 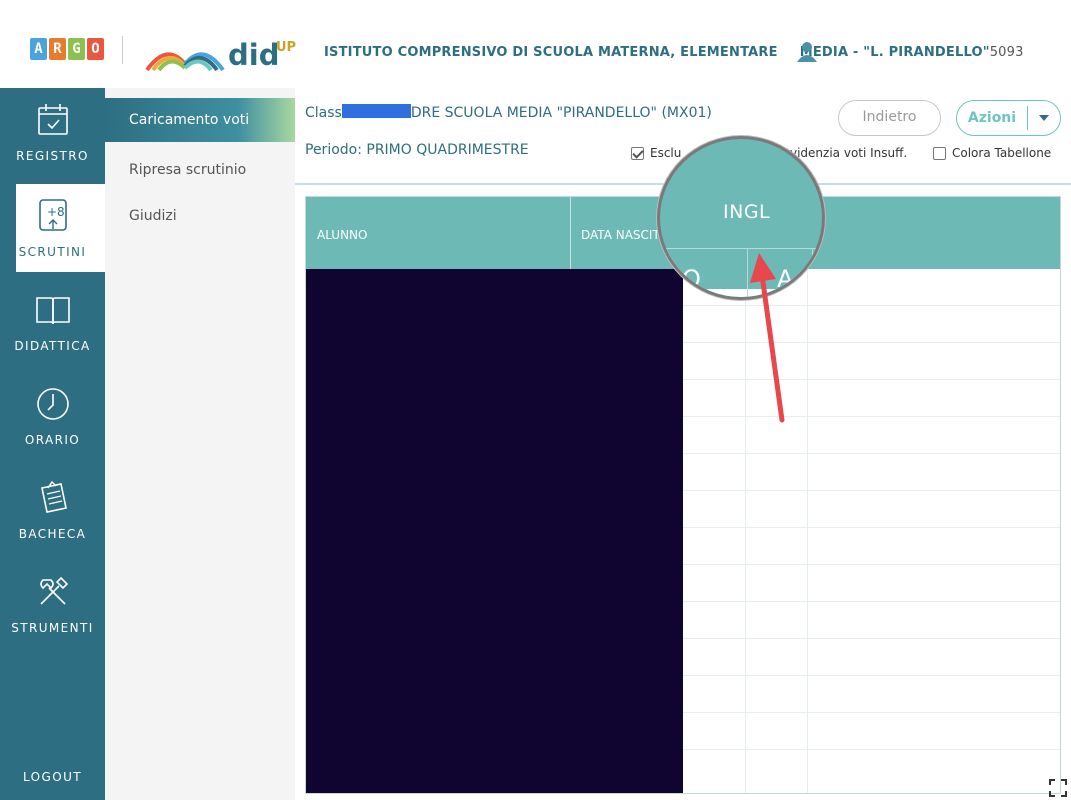 I want to click on actions-button: Azioni, so click(x=1008, y=118).